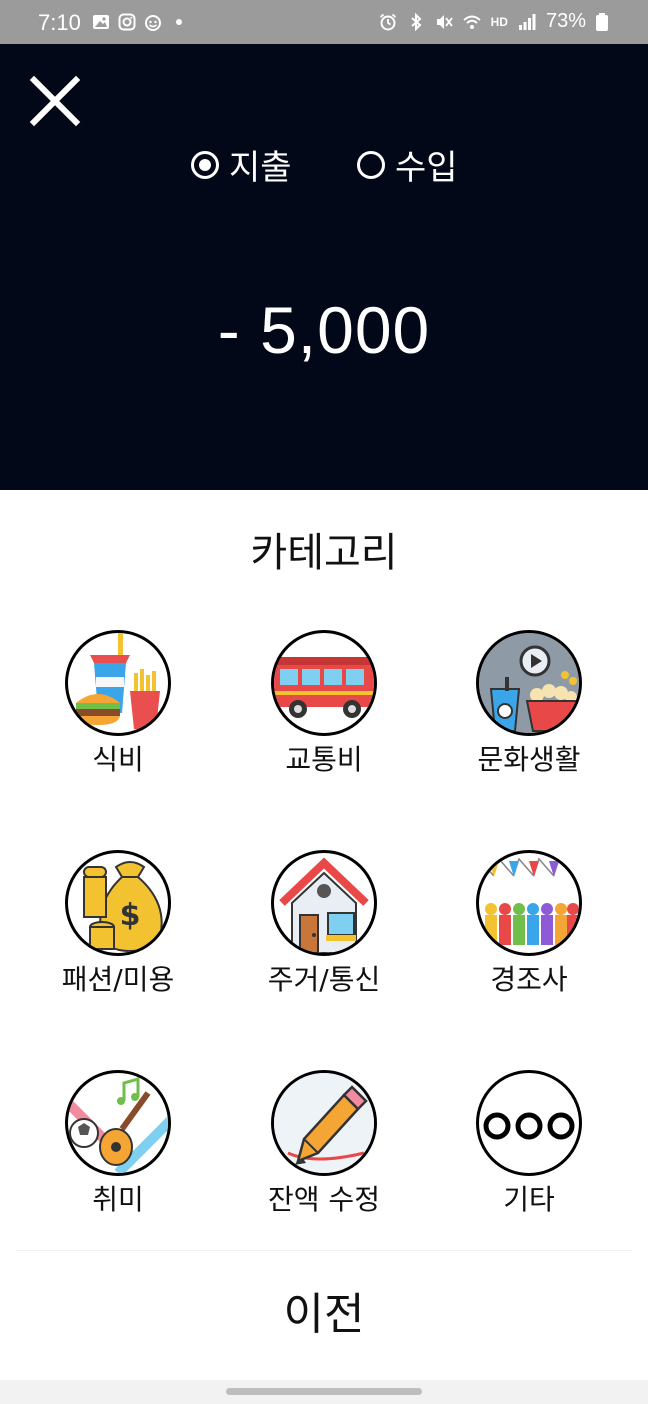  I want to click on divider, so click(324, 1250).